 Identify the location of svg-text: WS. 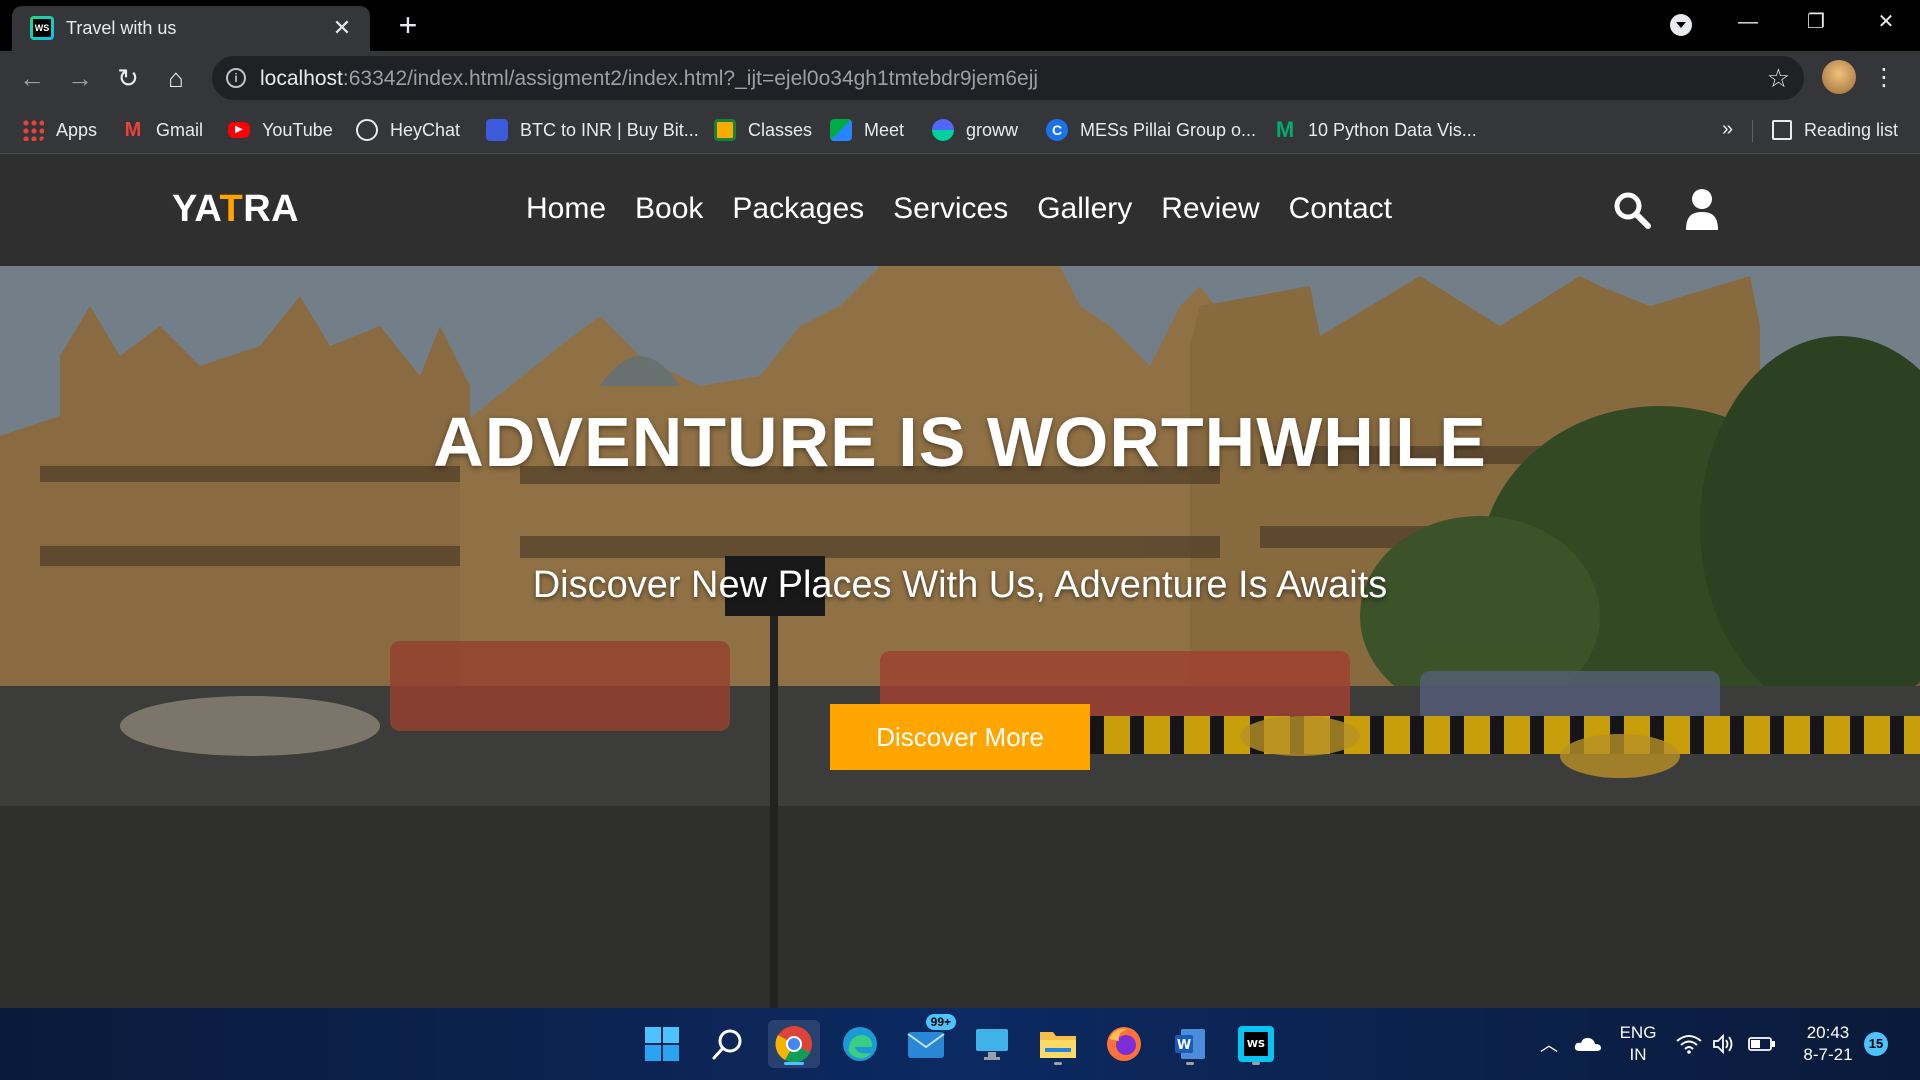
(1256, 1044).